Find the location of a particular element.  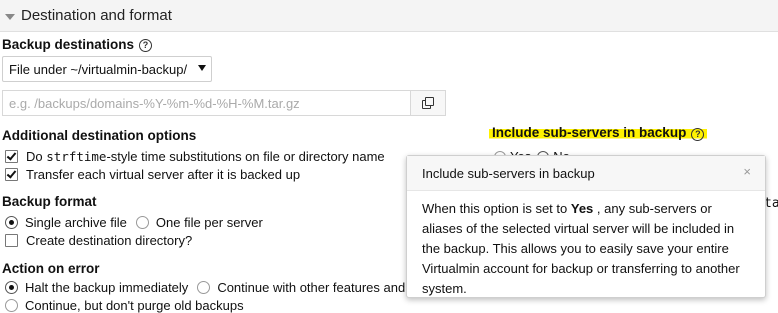

popover-title: Include sub-servers in backup is located at coordinates (586, 173).